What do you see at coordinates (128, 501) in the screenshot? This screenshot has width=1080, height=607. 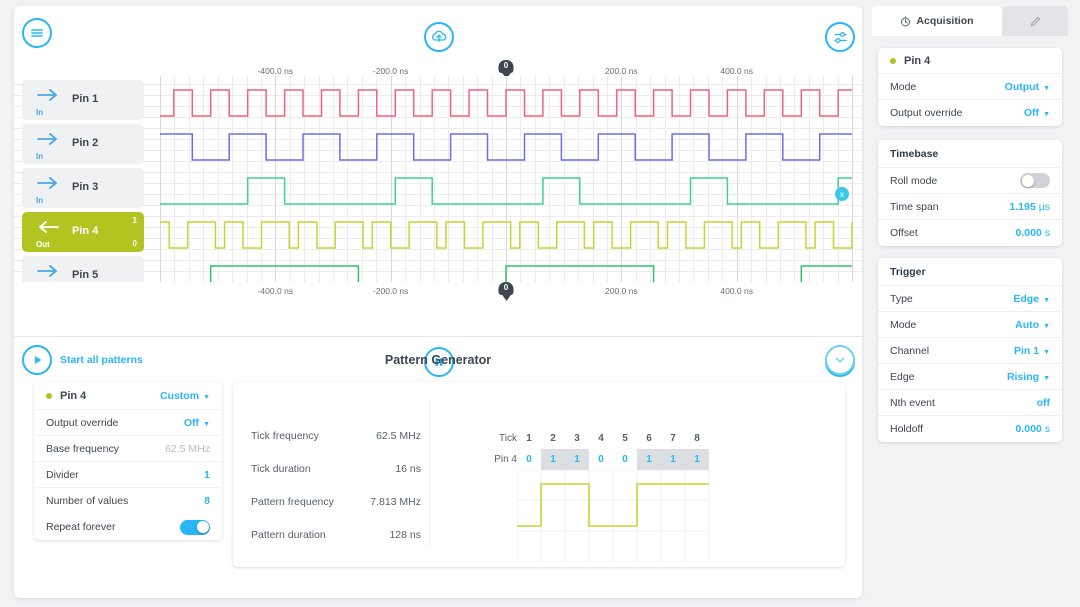 I see `pg-pin-row: Number of values 8` at bounding box center [128, 501].